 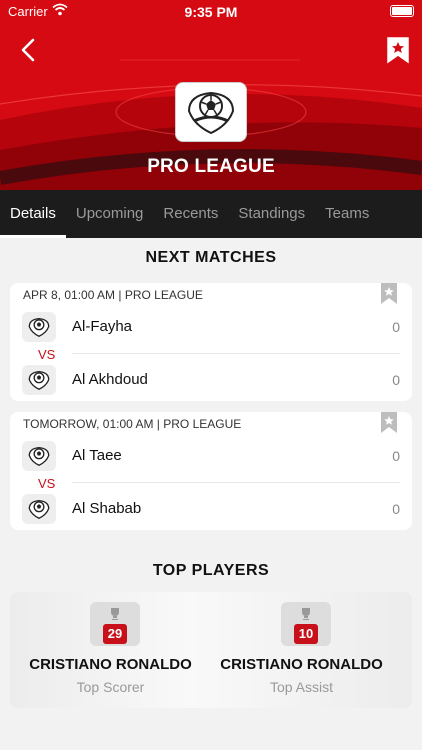 I want to click on battery-icon, so click(x=402, y=11).